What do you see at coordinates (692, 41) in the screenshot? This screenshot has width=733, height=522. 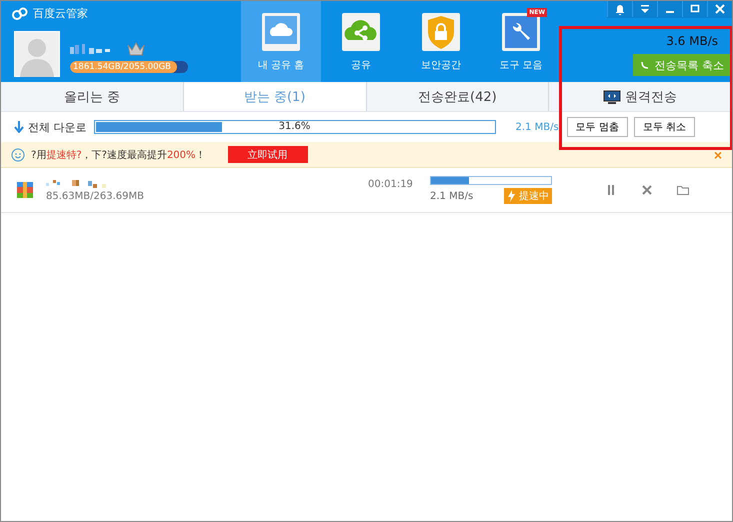 I see `total-speed: 3.6 MB/s` at bounding box center [692, 41].